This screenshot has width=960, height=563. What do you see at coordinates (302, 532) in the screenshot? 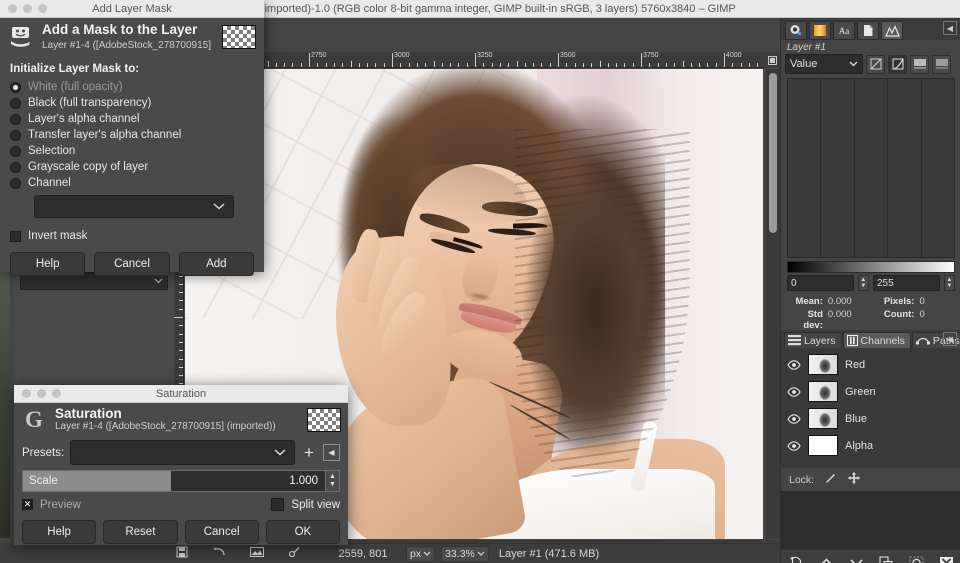
I see `saturation-ok-button: OK` at bounding box center [302, 532].